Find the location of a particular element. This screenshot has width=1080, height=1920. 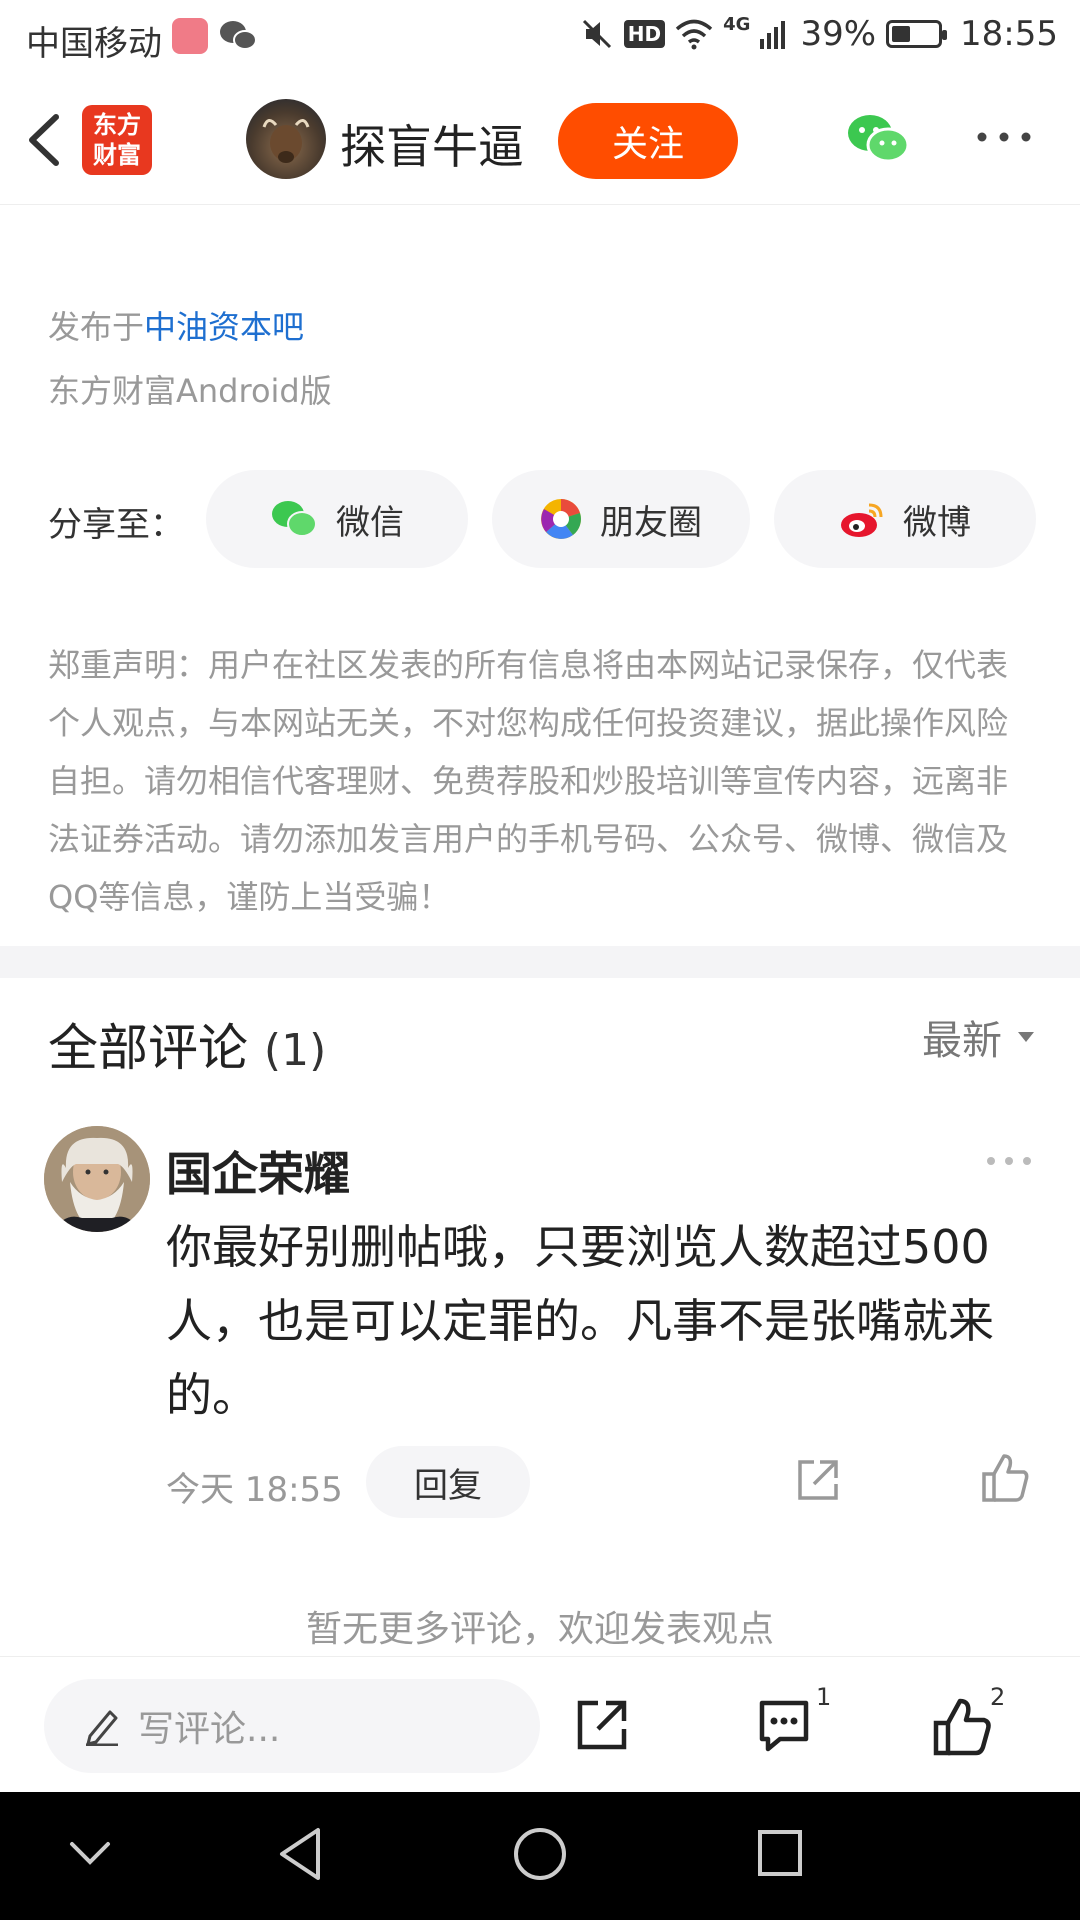

nav-home-icon is located at coordinates (540, 1854).